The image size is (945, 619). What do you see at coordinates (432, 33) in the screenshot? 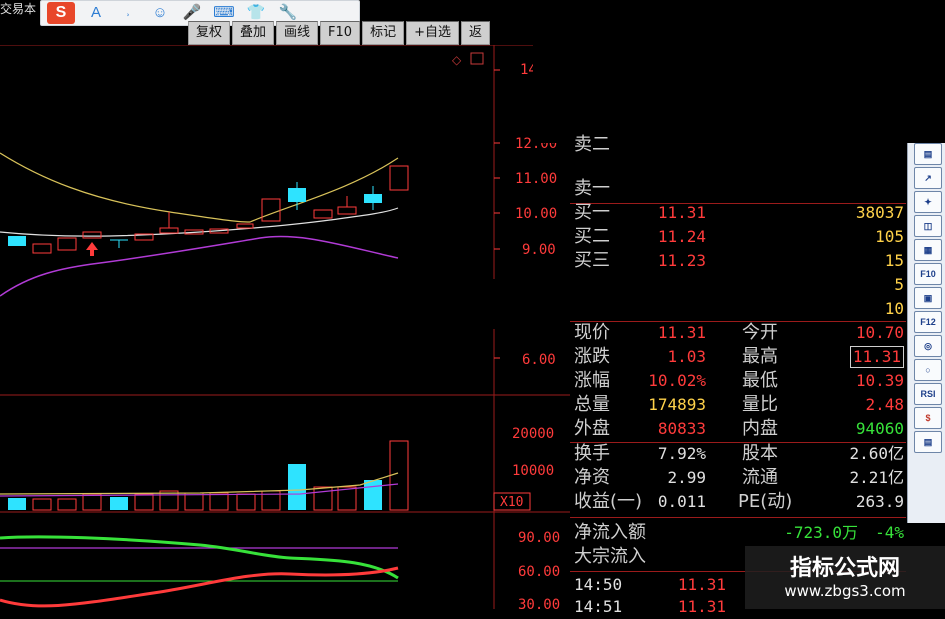
I see `add-watchlist-button: +自选` at bounding box center [432, 33].